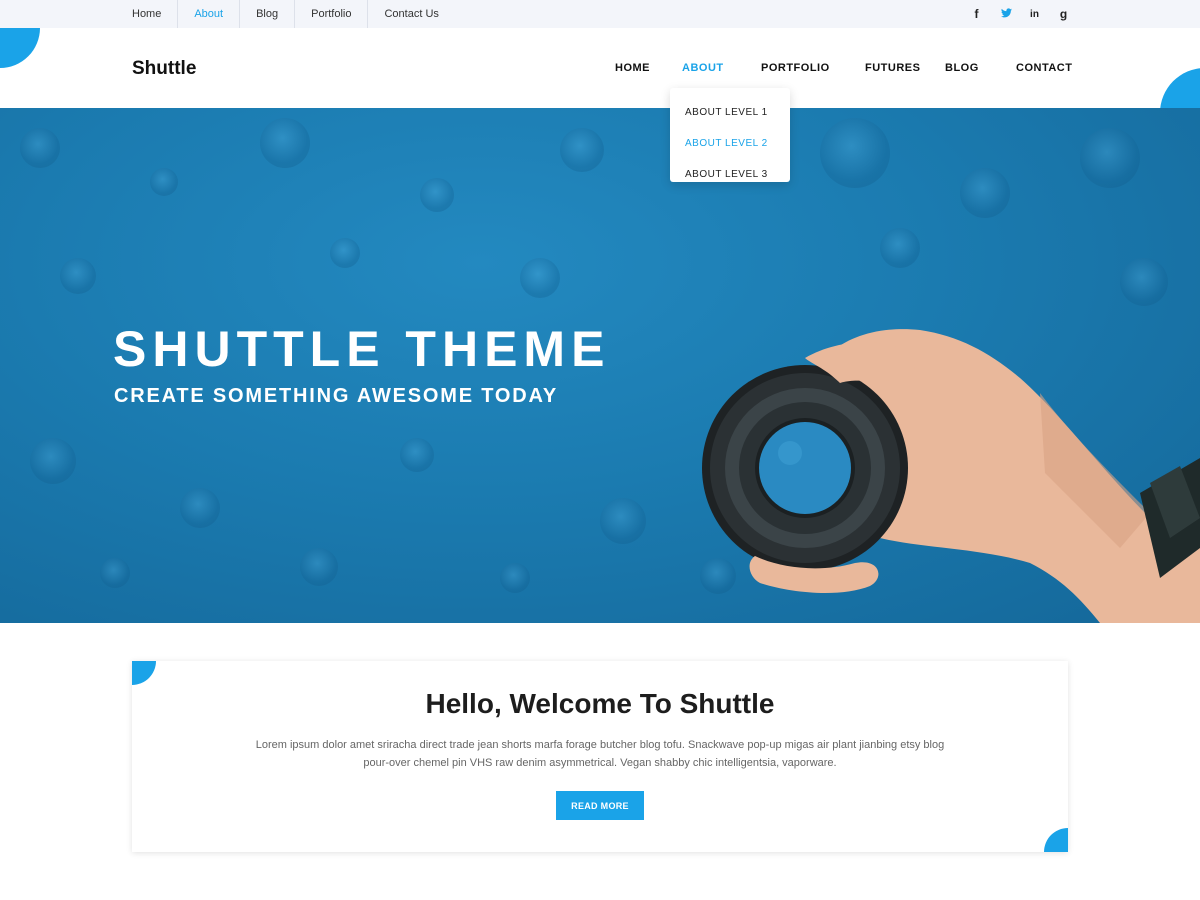 Image resolution: width=1200 pixels, height=900 pixels. Describe the element at coordinates (1020, 14) in the screenshot. I see `social-links: f in g` at that location.